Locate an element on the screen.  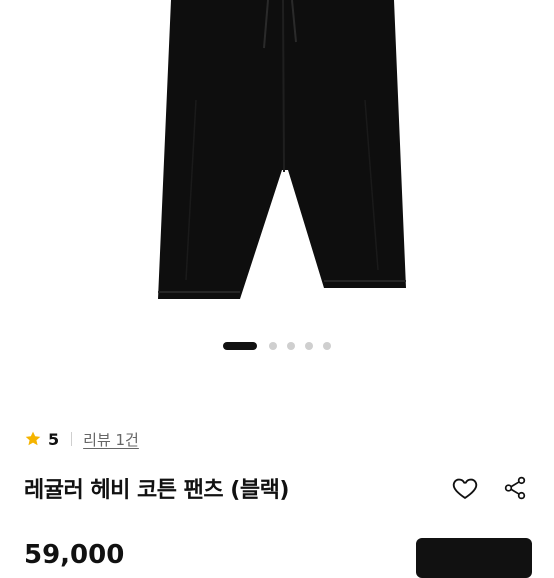
share-icon is located at coordinates (515, 488).